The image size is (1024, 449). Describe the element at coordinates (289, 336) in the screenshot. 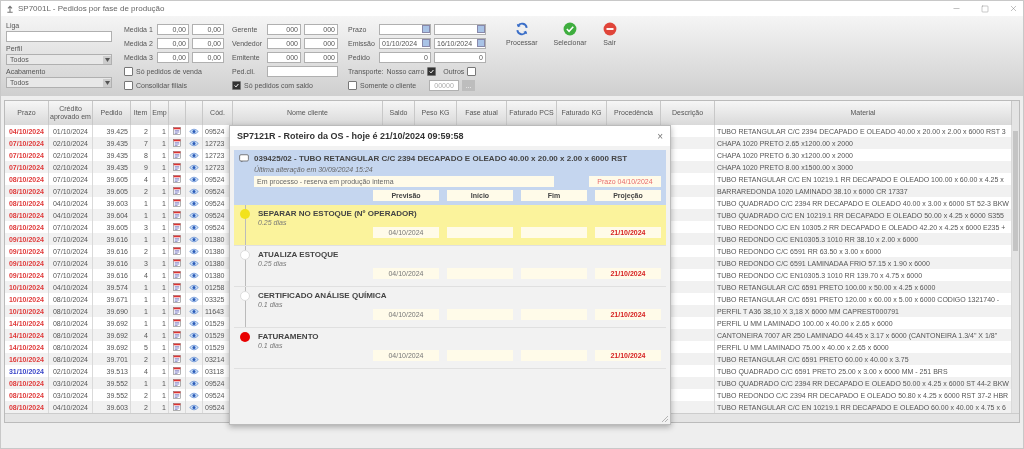

I see `step-name: FATURAMENTO` at that location.